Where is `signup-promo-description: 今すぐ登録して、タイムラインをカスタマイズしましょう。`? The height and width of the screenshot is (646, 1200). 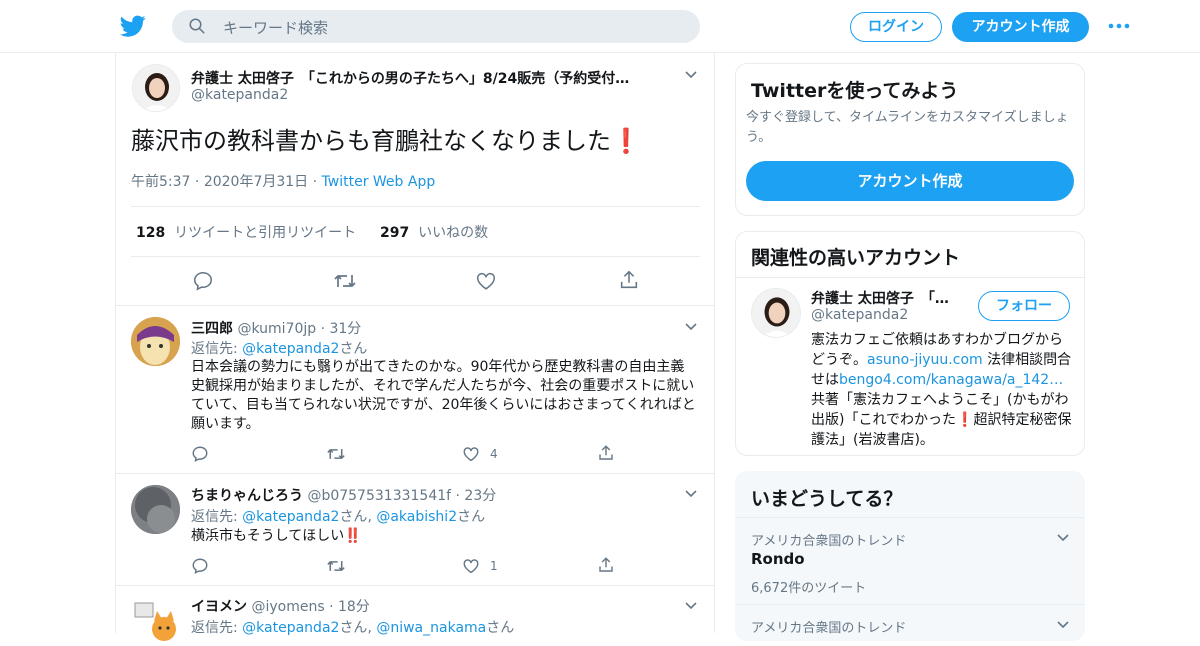 signup-promo-description: 今すぐ登録して、タイムラインをカスタマイズしましょう。 is located at coordinates (907, 127).